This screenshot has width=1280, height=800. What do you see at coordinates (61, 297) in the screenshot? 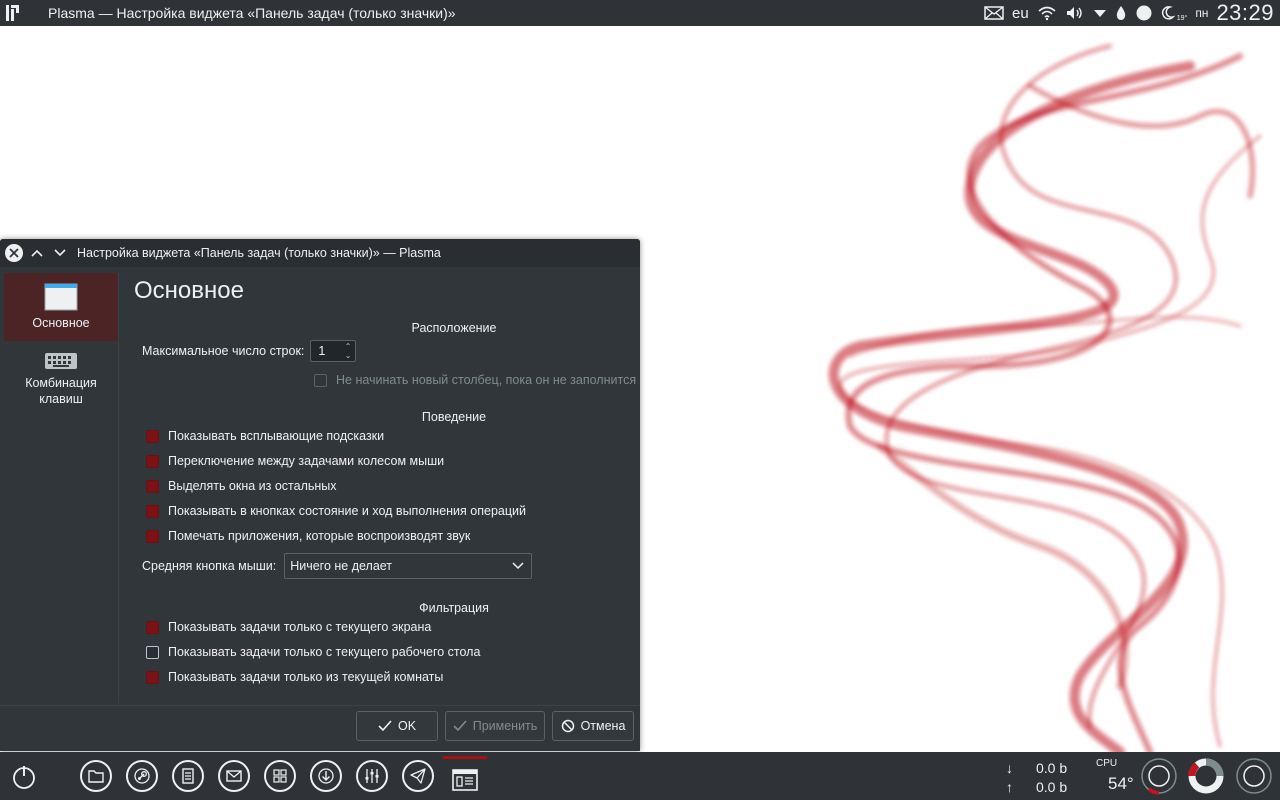
I see `window-icon` at bounding box center [61, 297].